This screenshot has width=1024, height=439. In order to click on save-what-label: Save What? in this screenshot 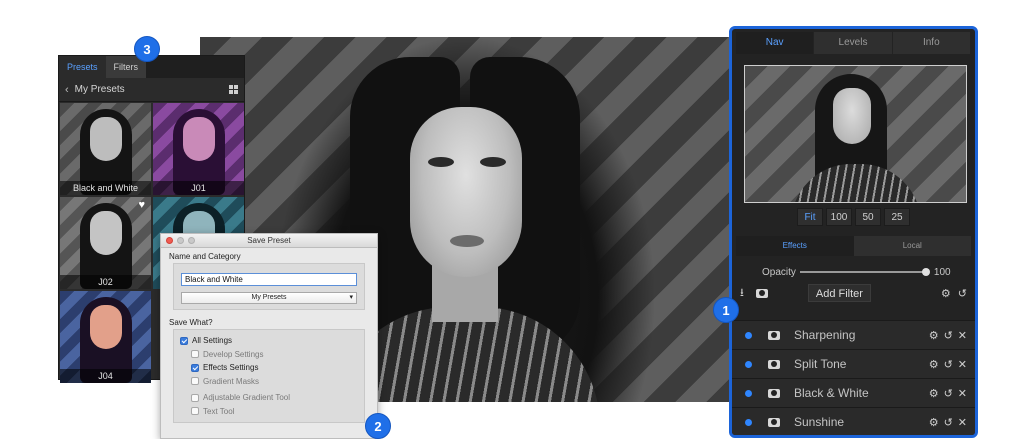, I will do `click(191, 322)`.